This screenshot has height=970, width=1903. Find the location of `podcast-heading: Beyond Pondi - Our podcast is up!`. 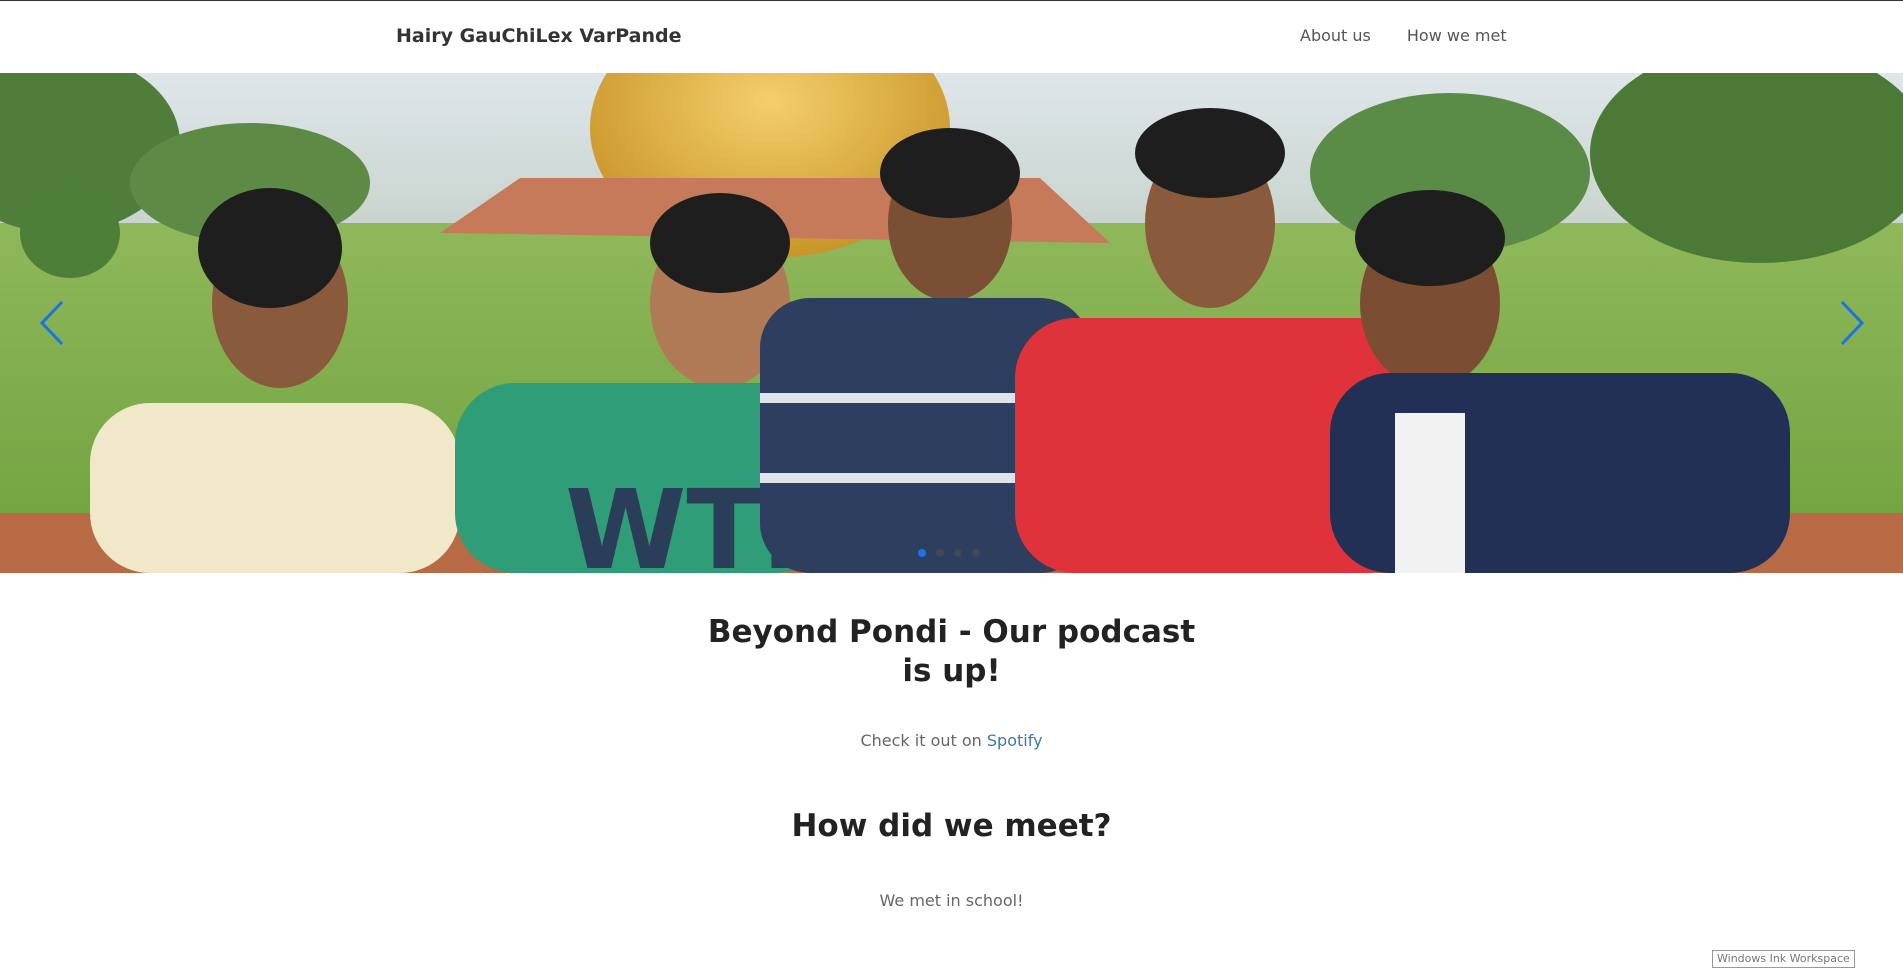

podcast-heading: Beyond Pondi - Our podcast is up! is located at coordinates (951, 651).